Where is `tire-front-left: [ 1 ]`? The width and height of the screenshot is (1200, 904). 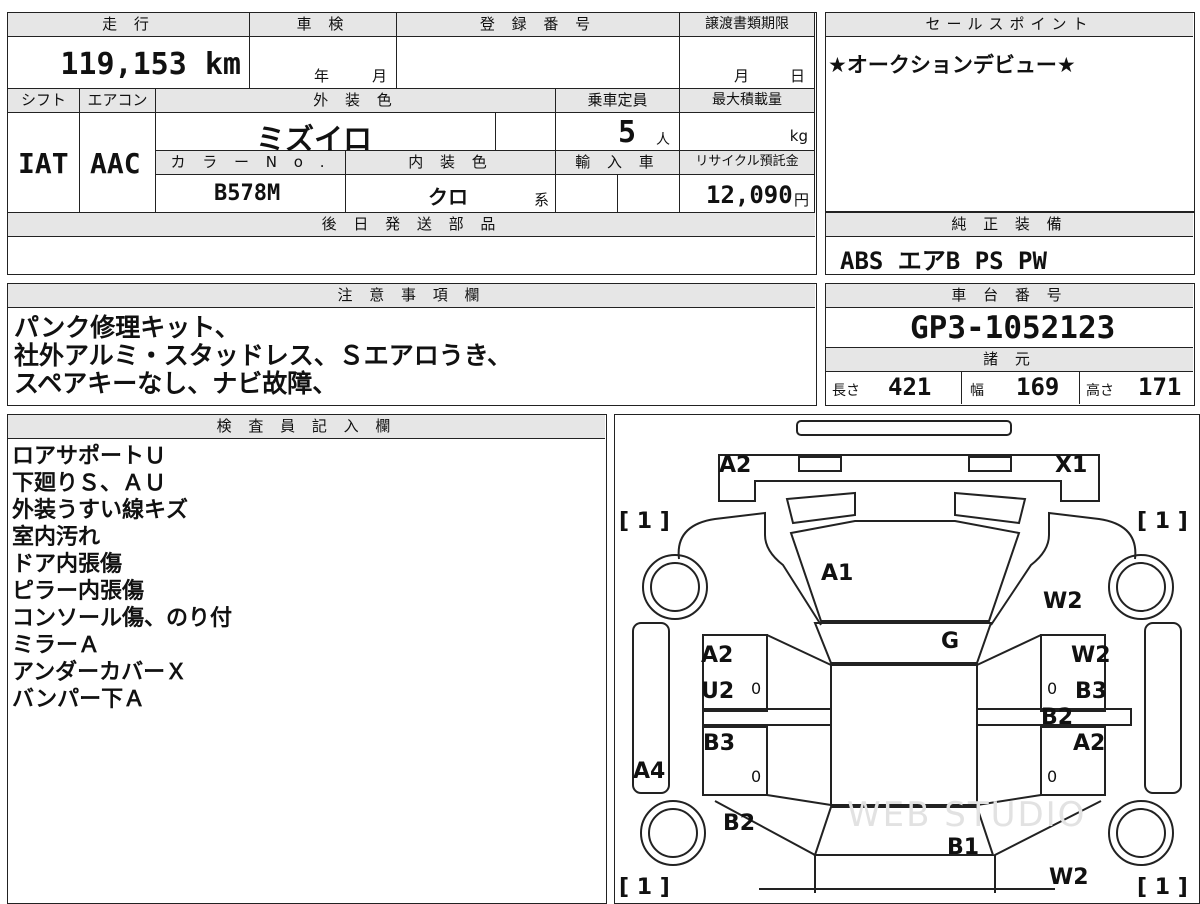 tire-front-left: [ 1 ] is located at coordinates (644, 521).